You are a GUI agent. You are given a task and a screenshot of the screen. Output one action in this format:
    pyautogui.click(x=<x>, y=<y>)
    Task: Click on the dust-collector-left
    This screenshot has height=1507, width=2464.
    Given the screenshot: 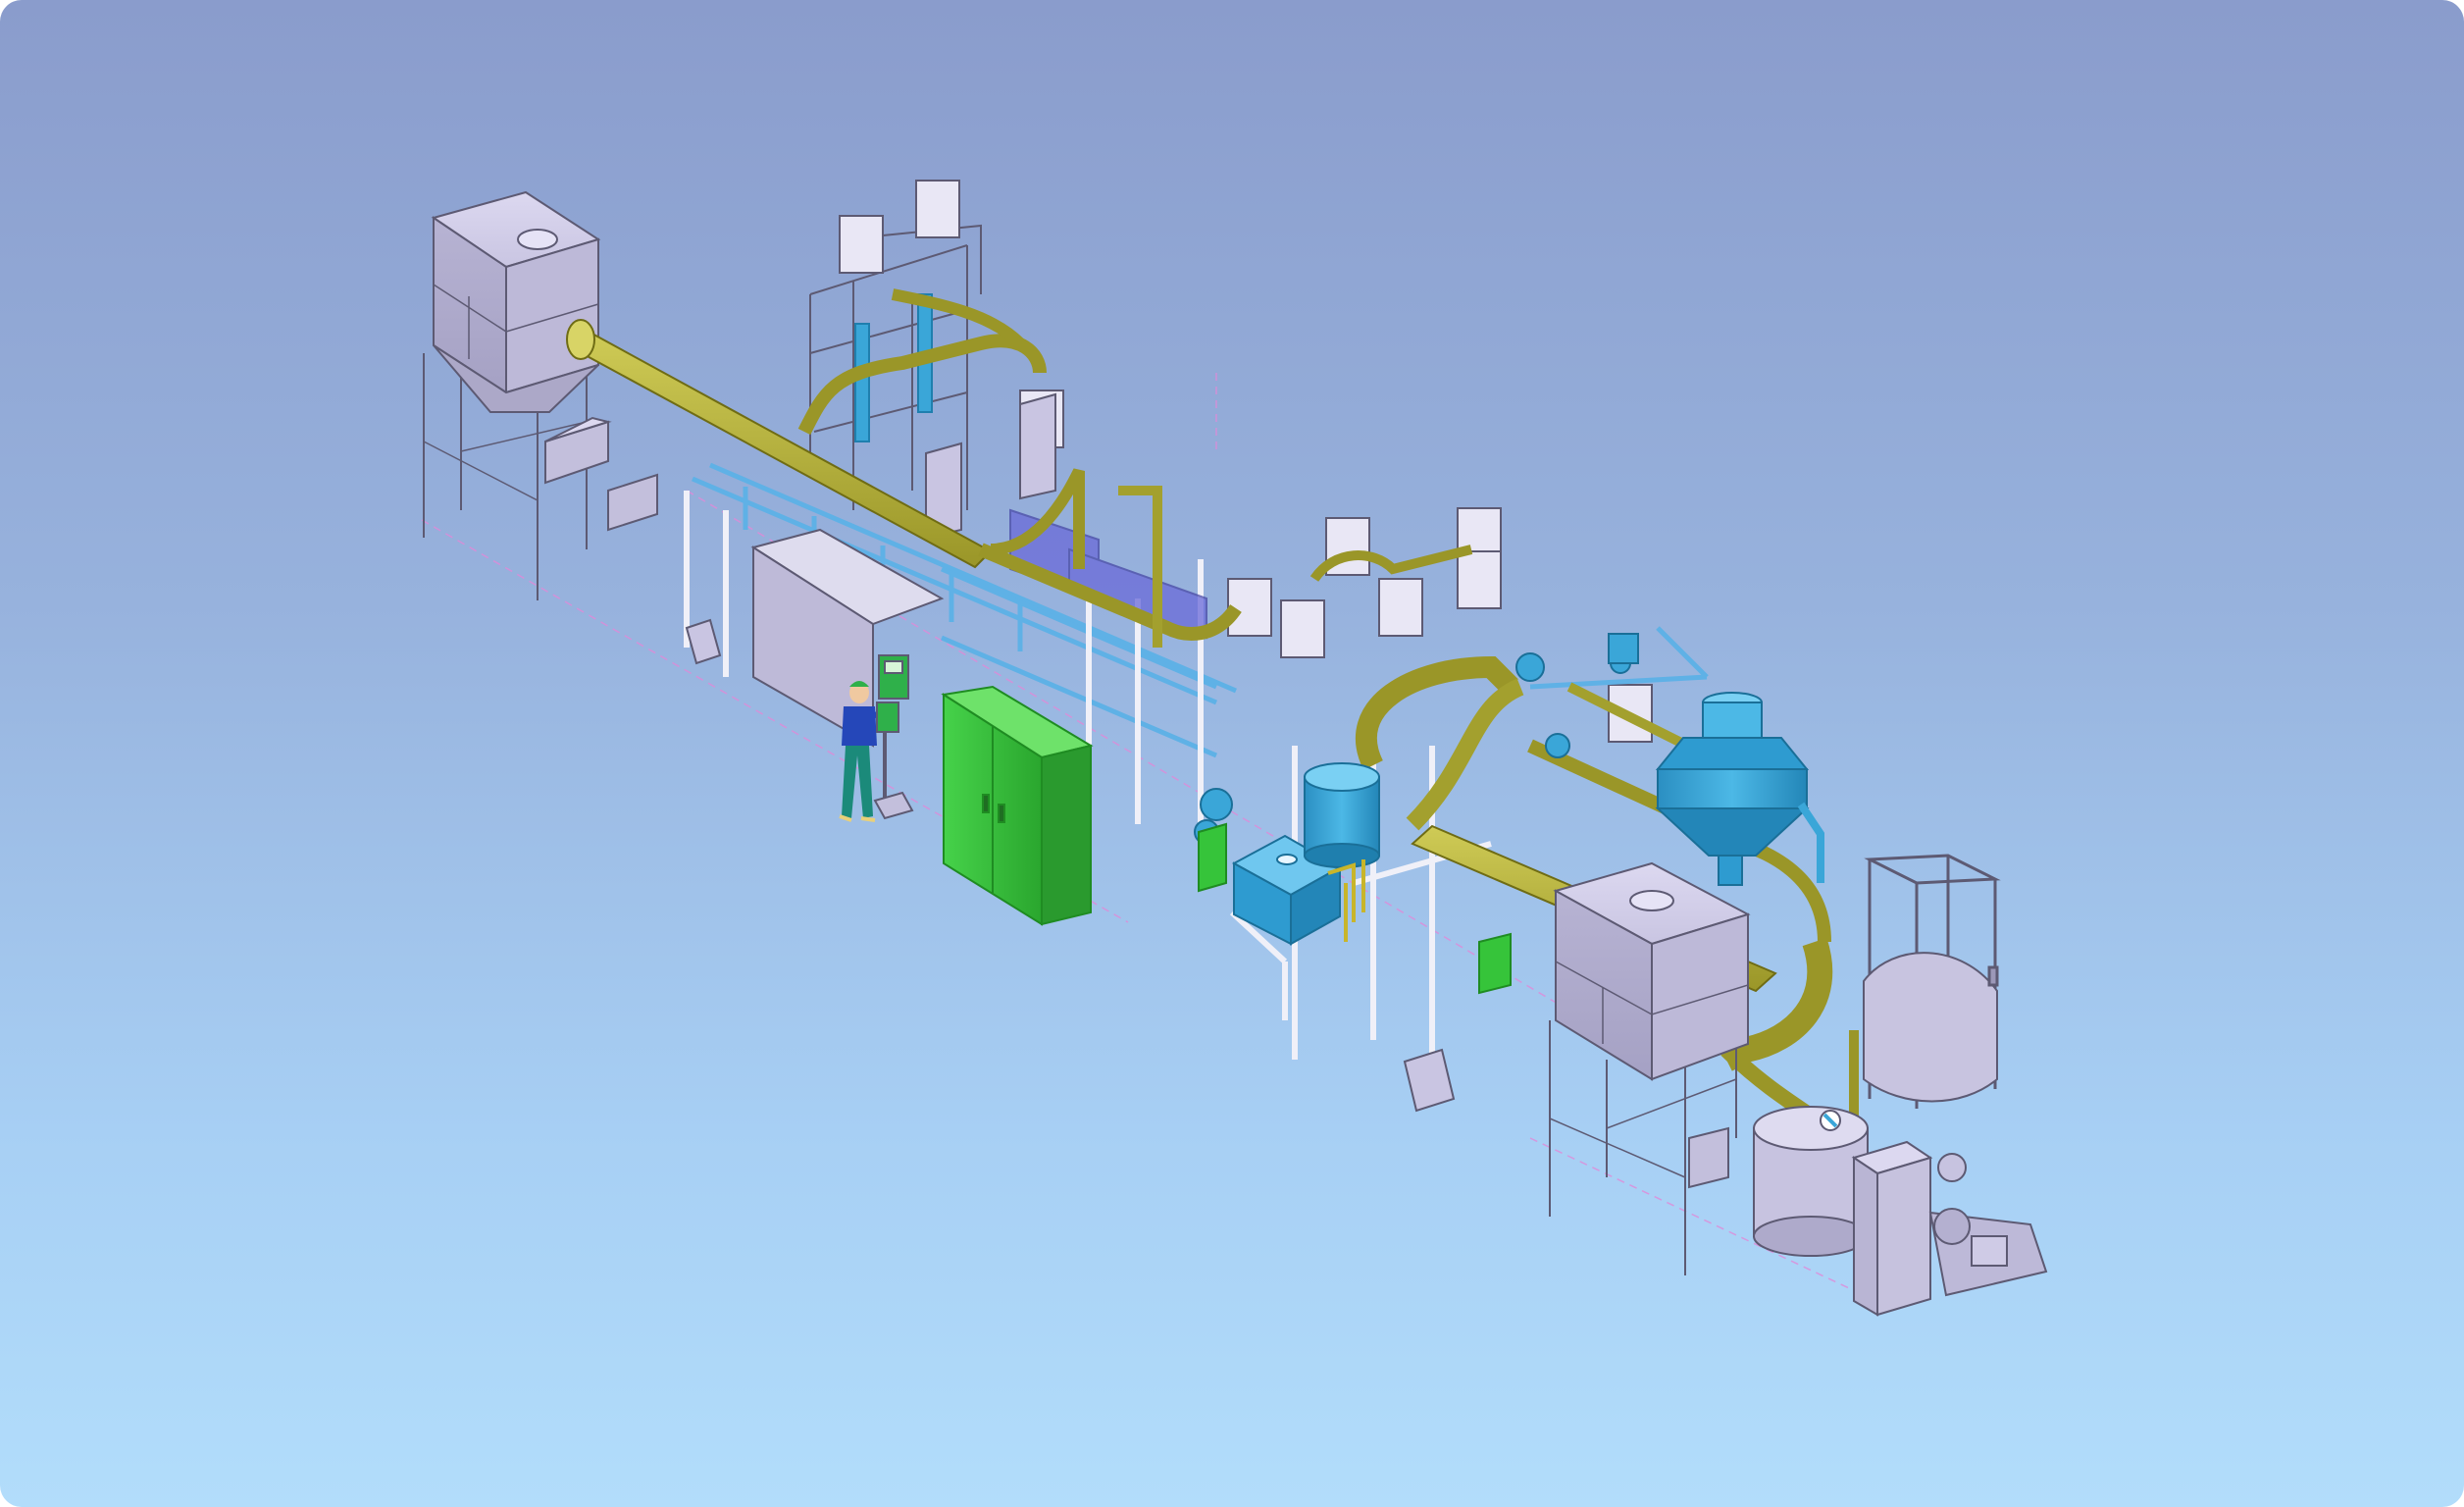 What is the action you would take?
    pyautogui.click(x=540, y=395)
    